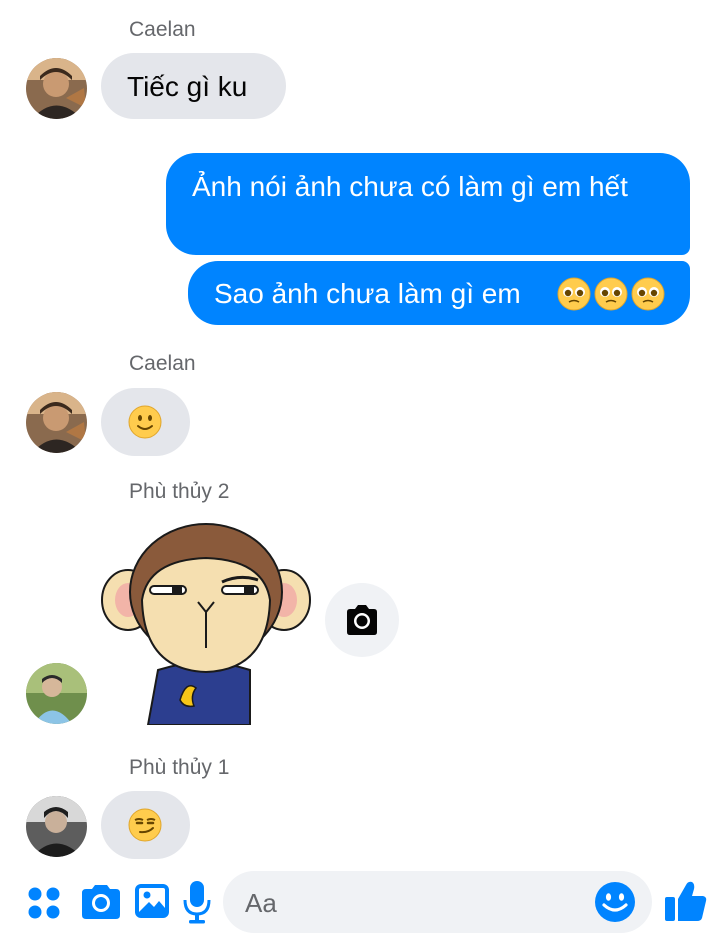  What do you see at coordinates (415, 903) in the screenshot?
I see `message-input` at bounding box center [415, 903].